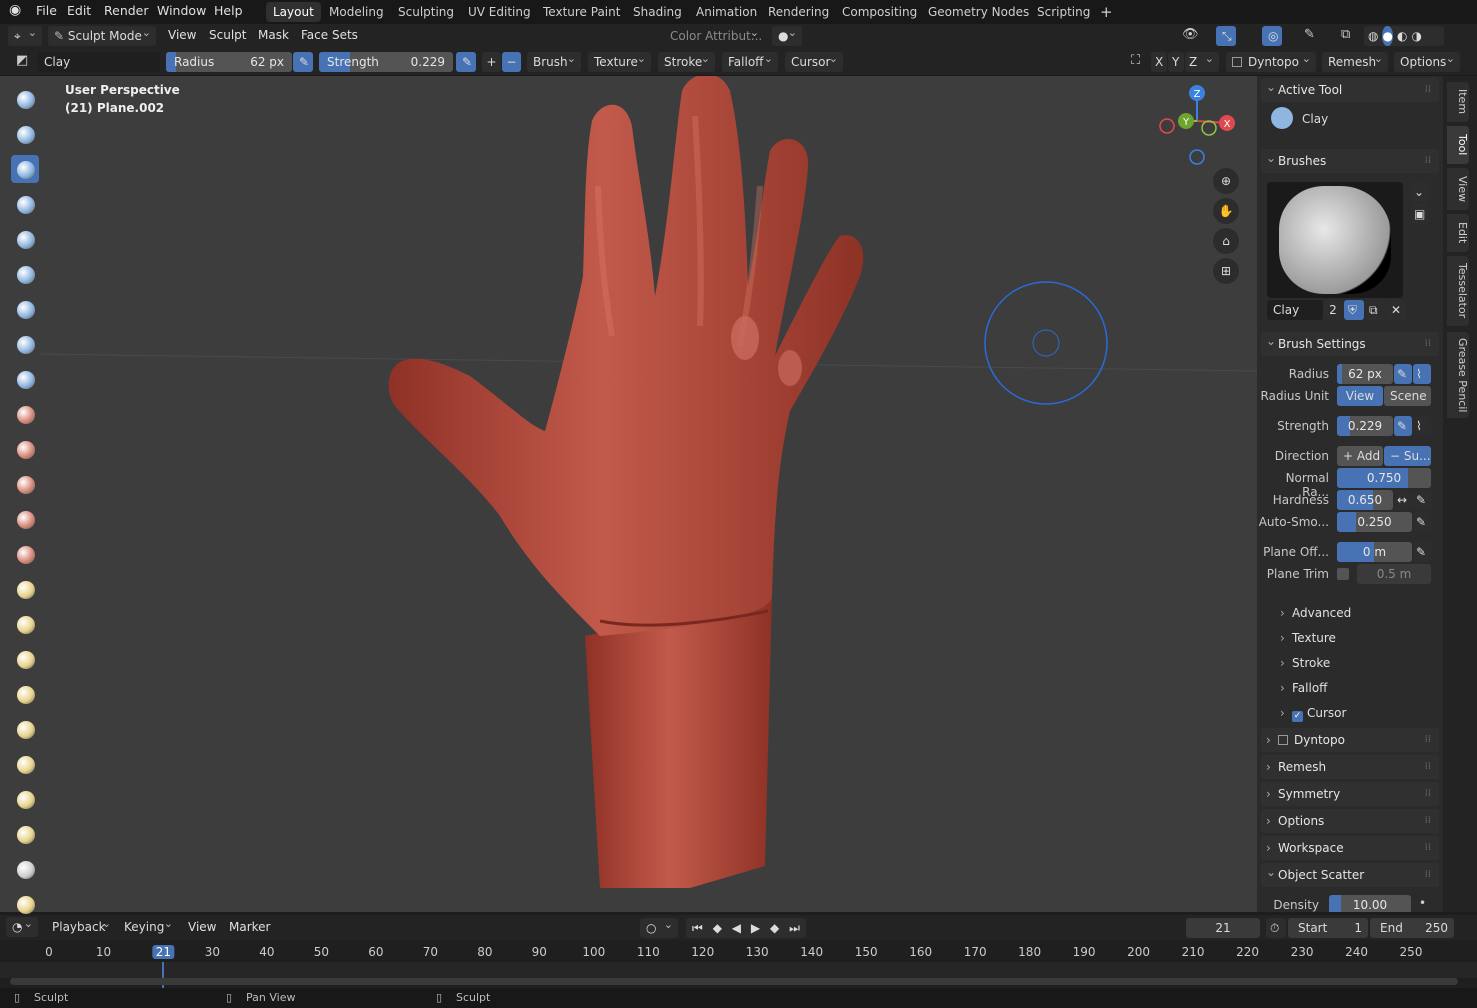  I want to click on falloff-menu: Falloff, so click(750, 62).